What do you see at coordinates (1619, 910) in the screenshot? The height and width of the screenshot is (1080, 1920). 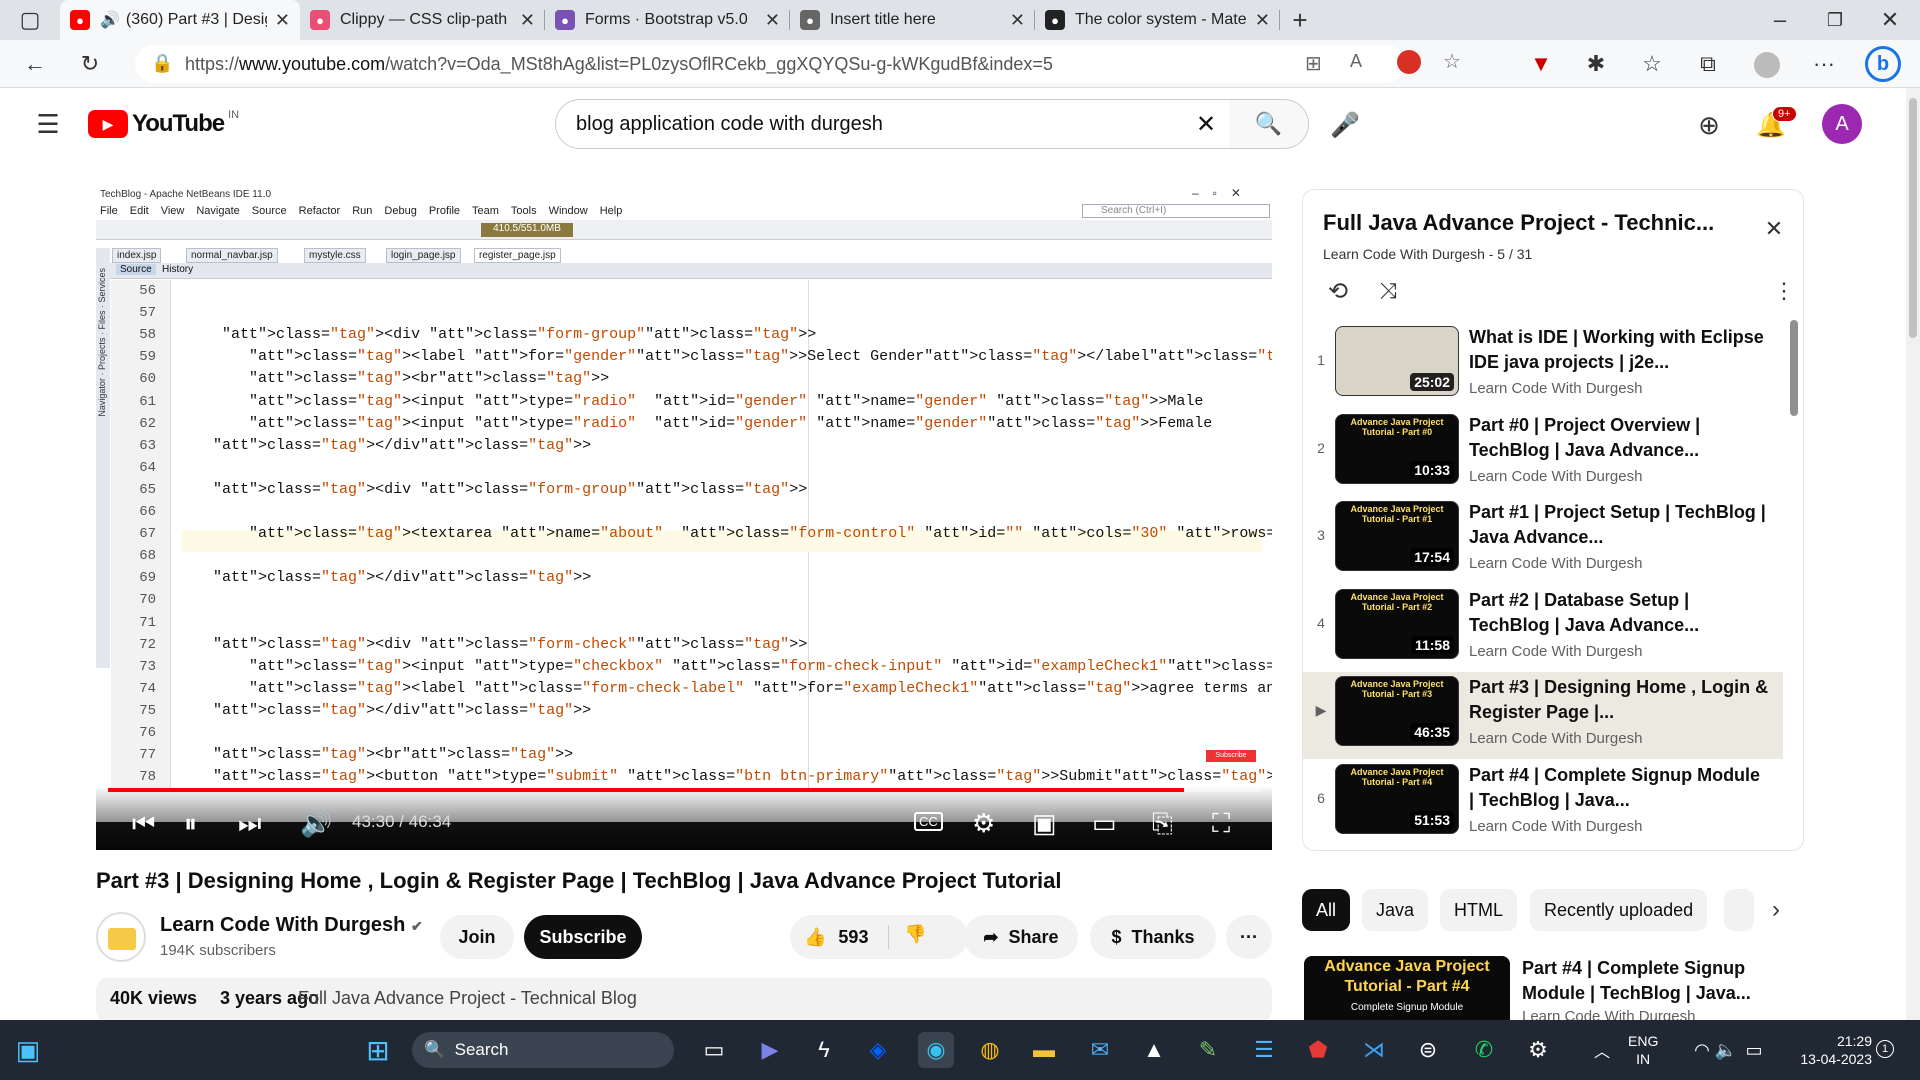 I see `chip-recently-uploaded: Recently uploaded` at bounding box center [1619, 910].